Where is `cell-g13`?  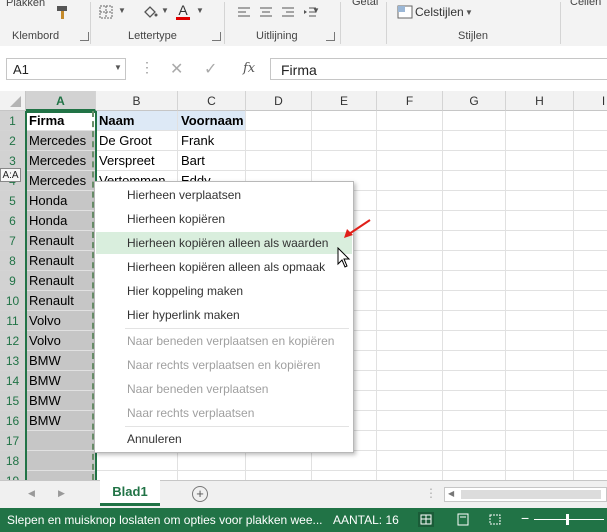 cell-g13 is located at coordinates (474, 361).